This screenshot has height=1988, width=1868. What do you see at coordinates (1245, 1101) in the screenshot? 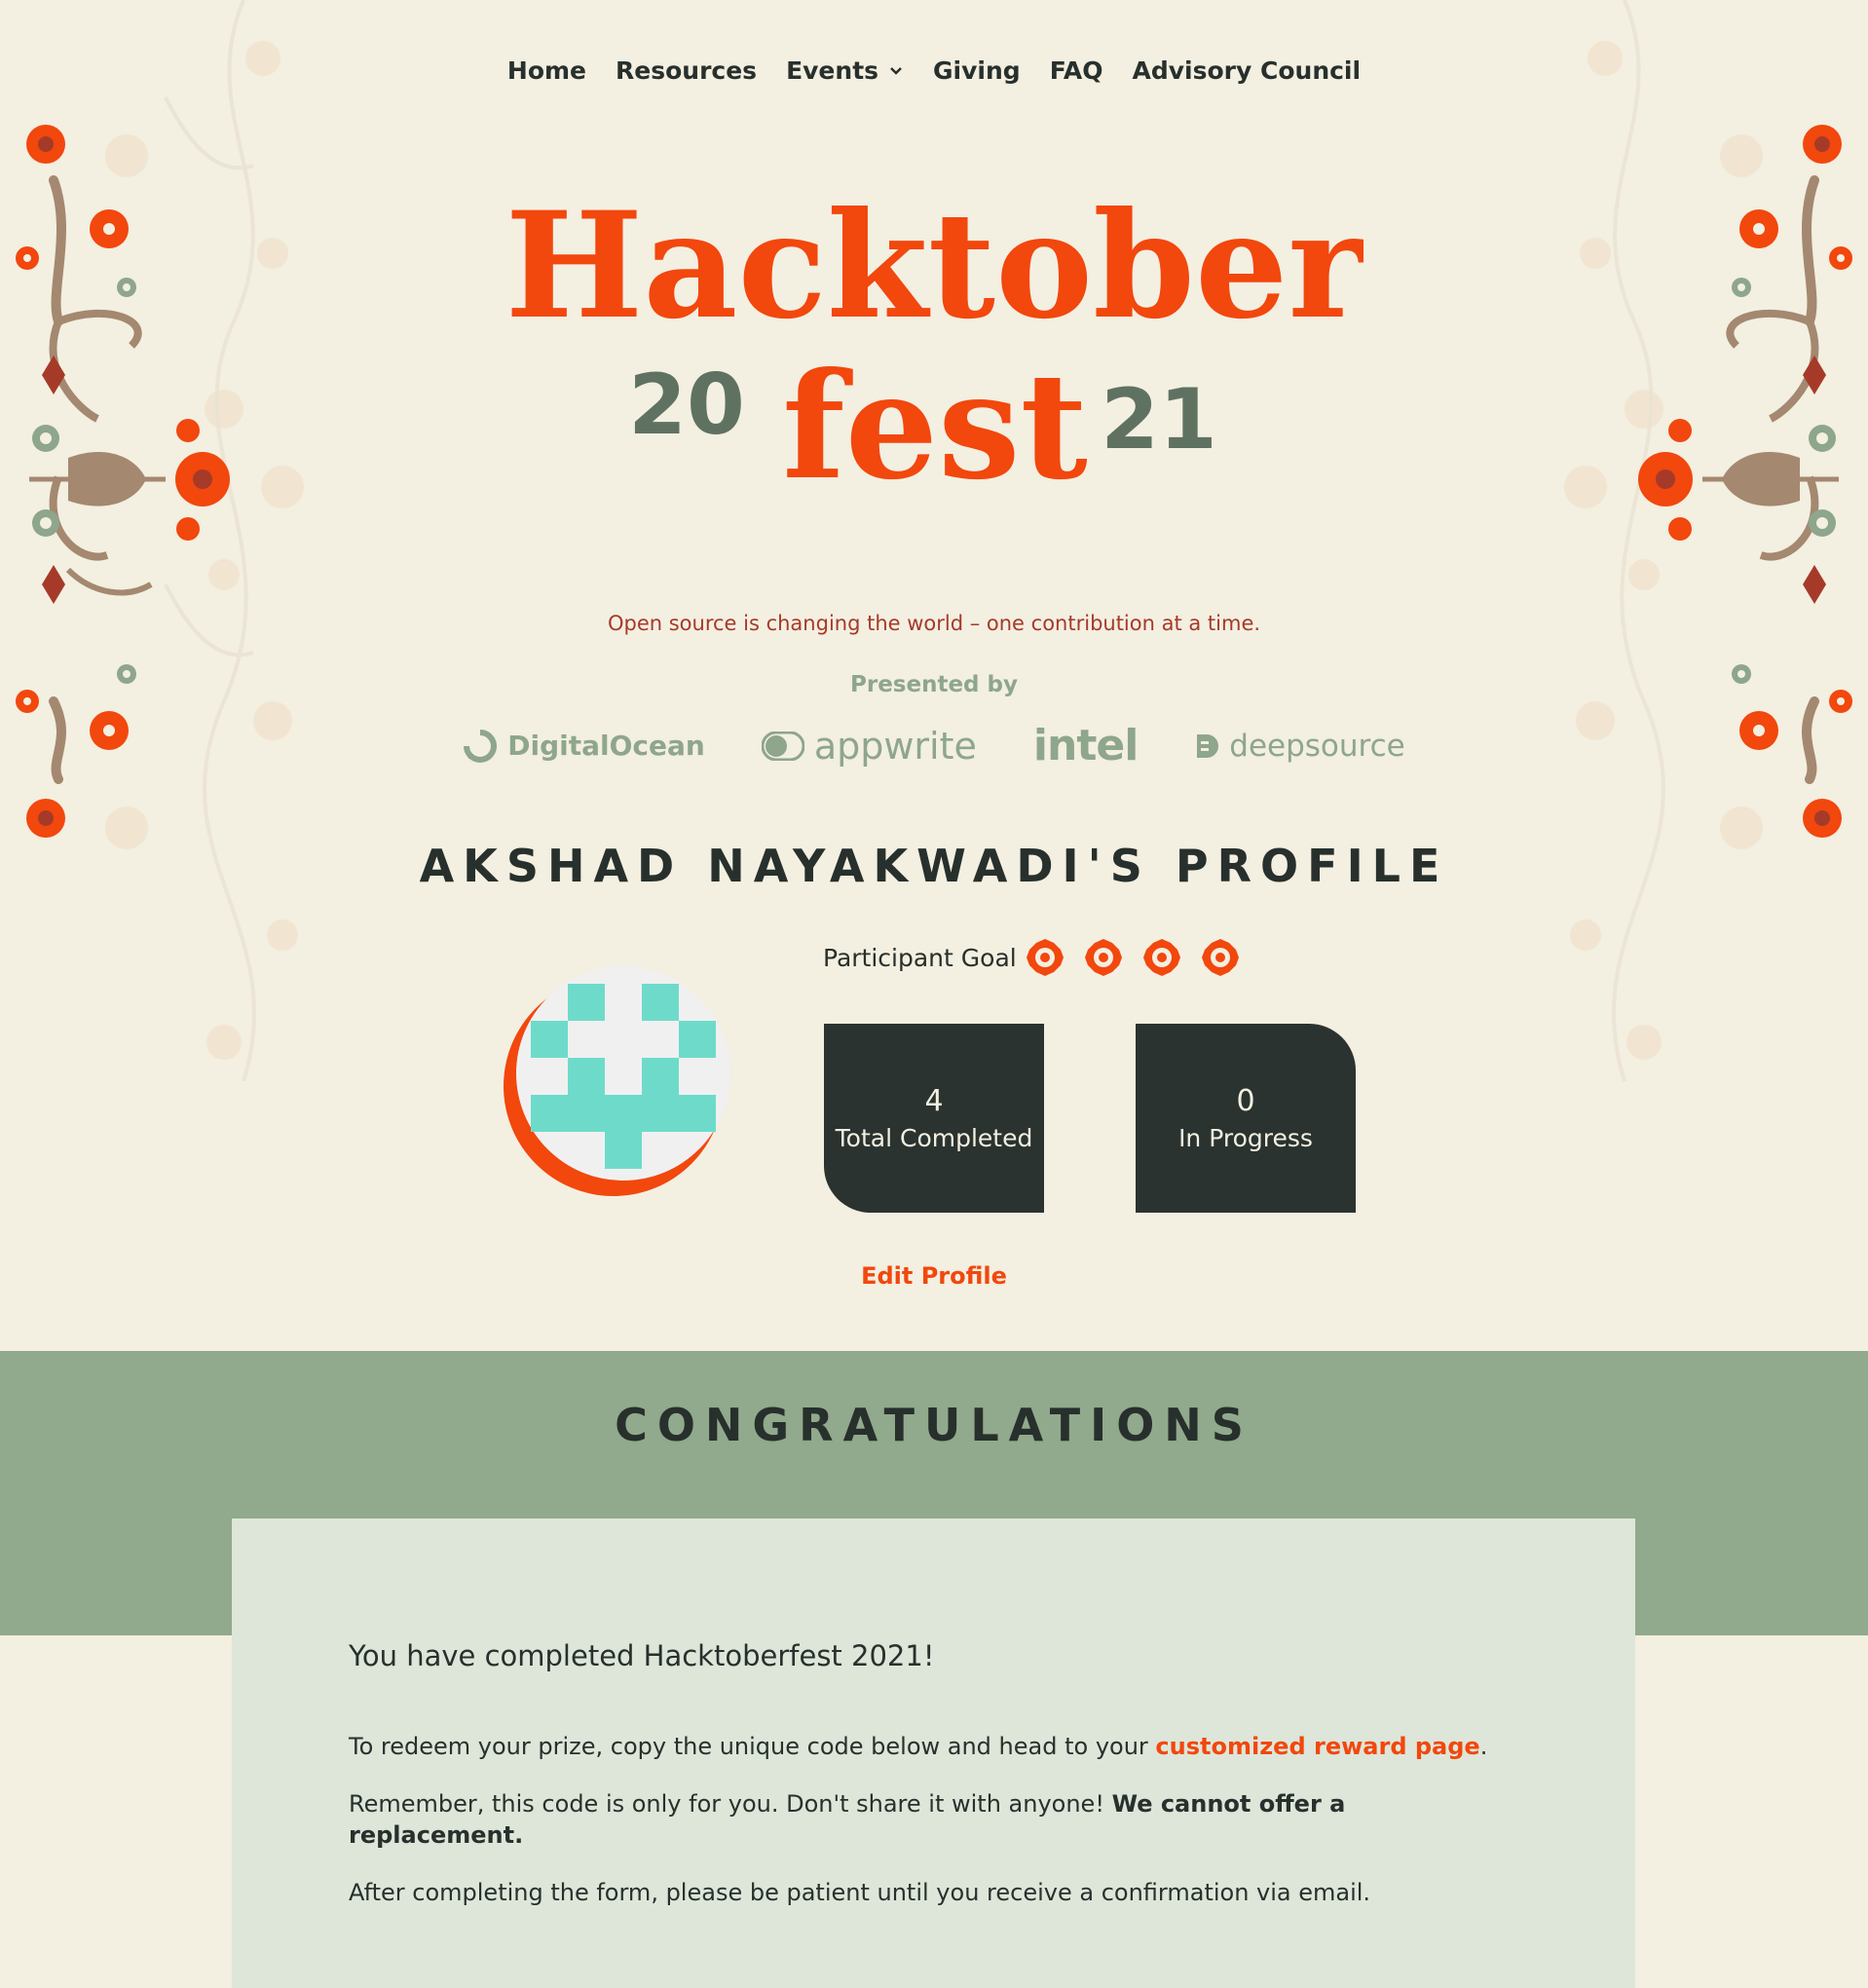
I see `in-progress-value: 0` at bounding box center [1245, 1101].